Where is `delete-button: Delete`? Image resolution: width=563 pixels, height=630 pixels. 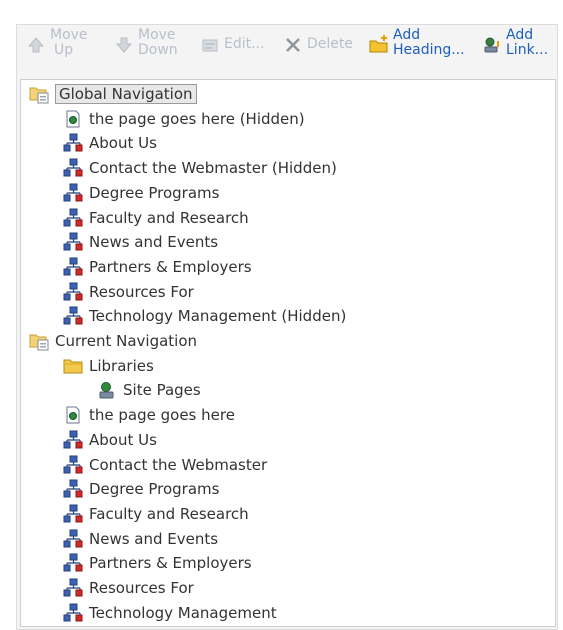
delete-button: Delete is located at coordinates (318, 41).